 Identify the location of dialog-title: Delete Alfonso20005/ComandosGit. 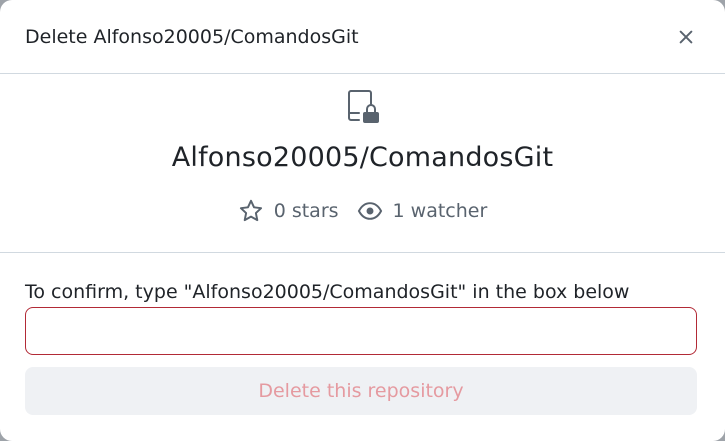
(192, 36).